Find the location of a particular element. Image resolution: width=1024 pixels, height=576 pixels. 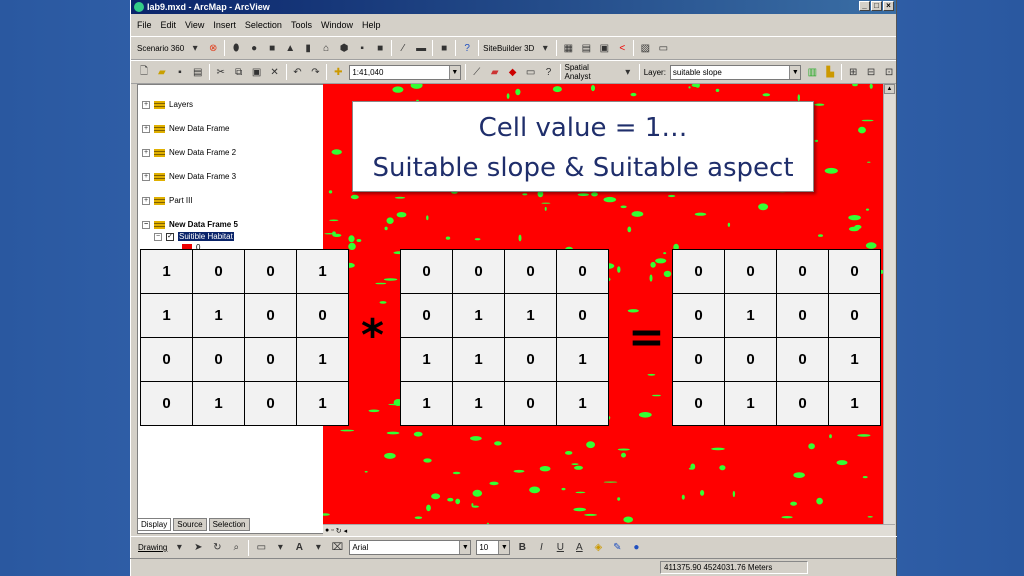

menu-edit: Edit is located at coordinates (169, 25).